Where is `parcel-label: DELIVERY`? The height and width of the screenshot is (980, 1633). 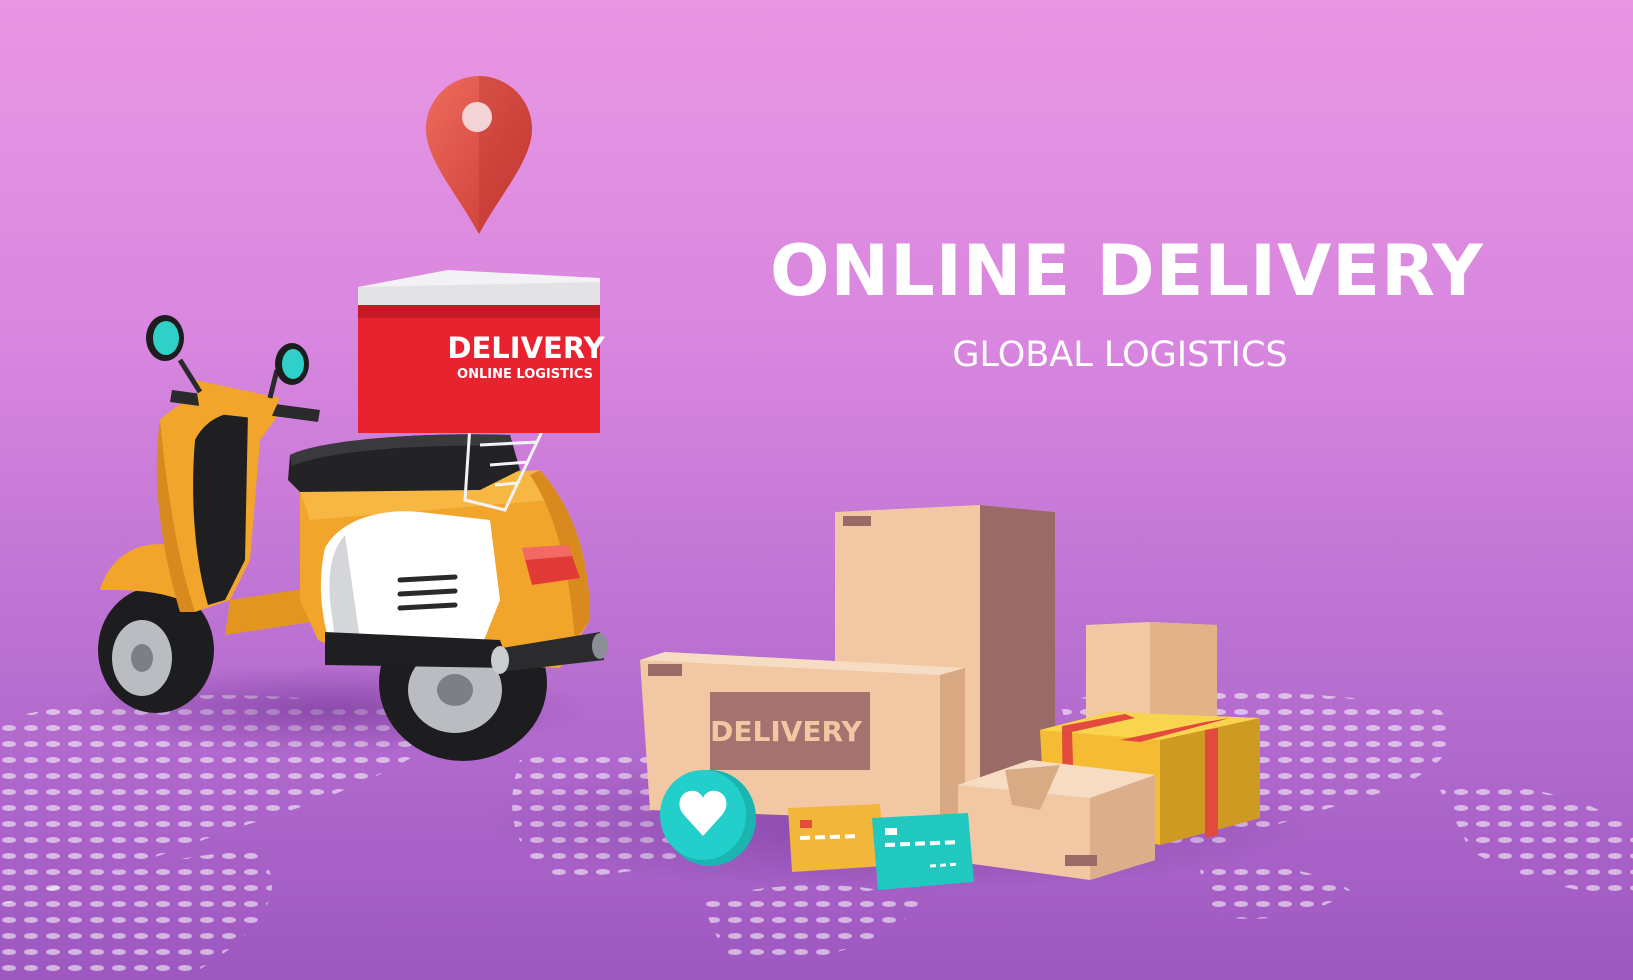 parcel-label: DELIVERY is located at coordinates (786, 731).